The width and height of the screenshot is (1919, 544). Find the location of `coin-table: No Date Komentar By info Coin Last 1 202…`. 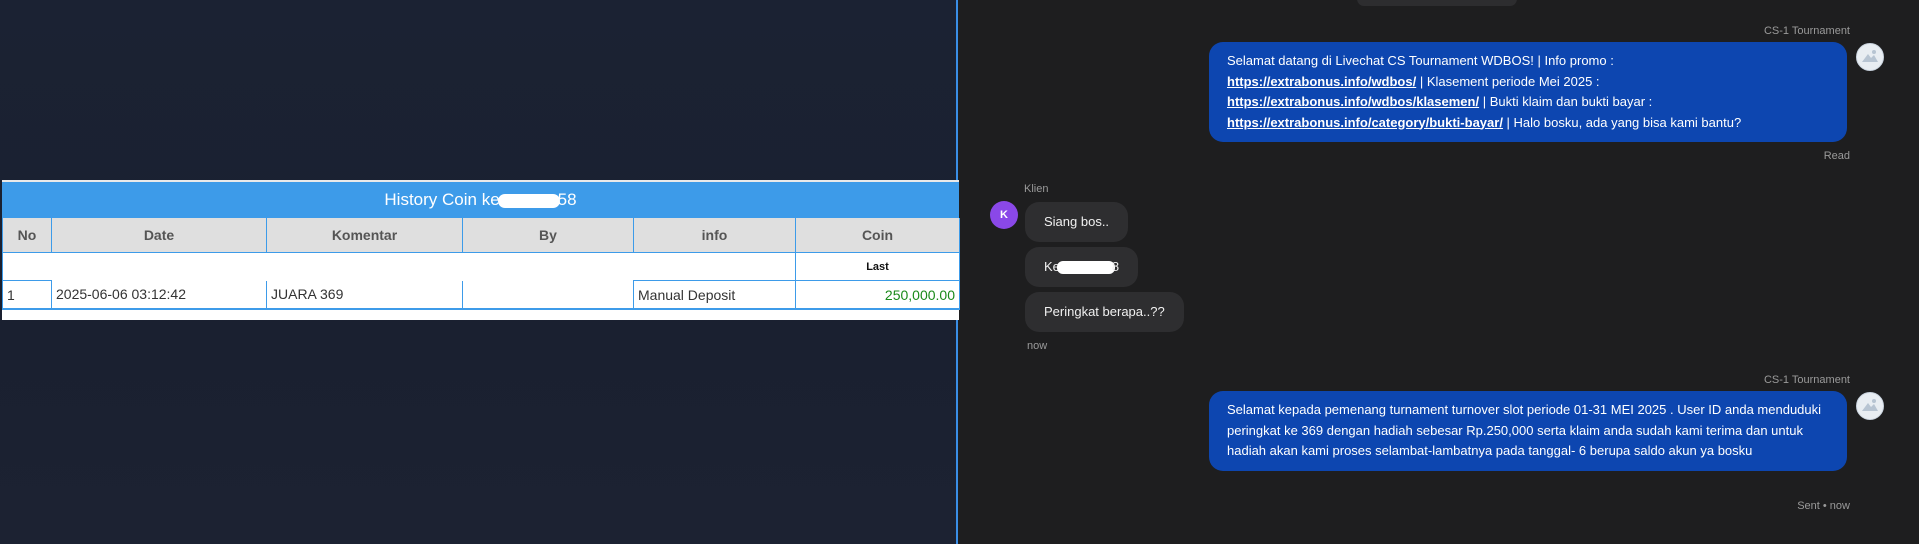

coin-table: No Date Komentar By info Coin Last 1 202… is located at coordinates (481, 264).